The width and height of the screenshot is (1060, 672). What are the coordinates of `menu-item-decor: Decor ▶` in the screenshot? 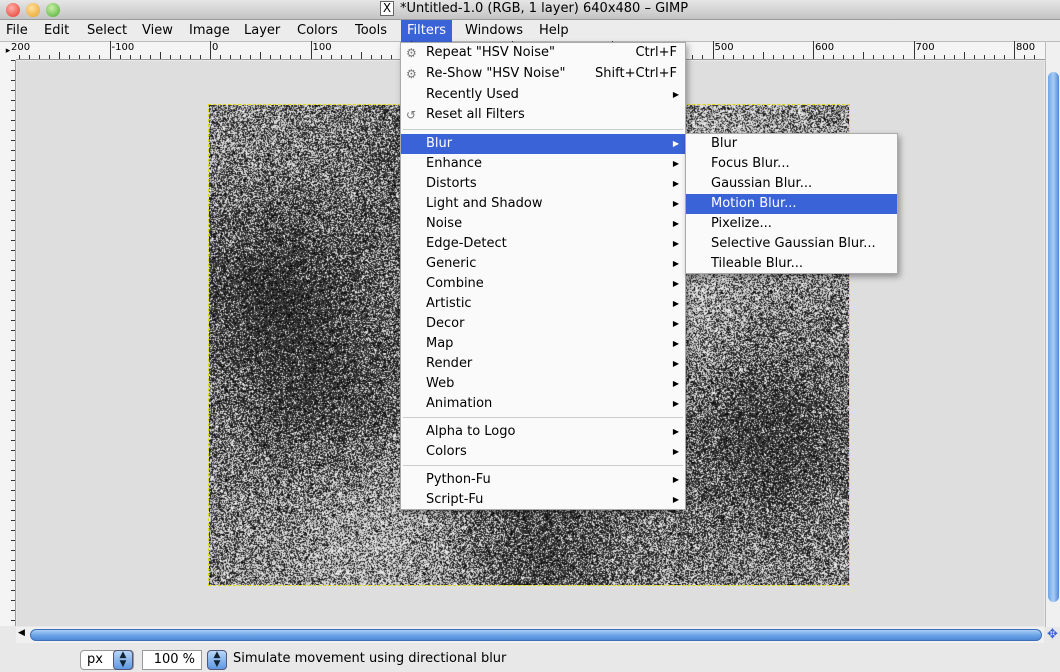 It's located at (543, 324).